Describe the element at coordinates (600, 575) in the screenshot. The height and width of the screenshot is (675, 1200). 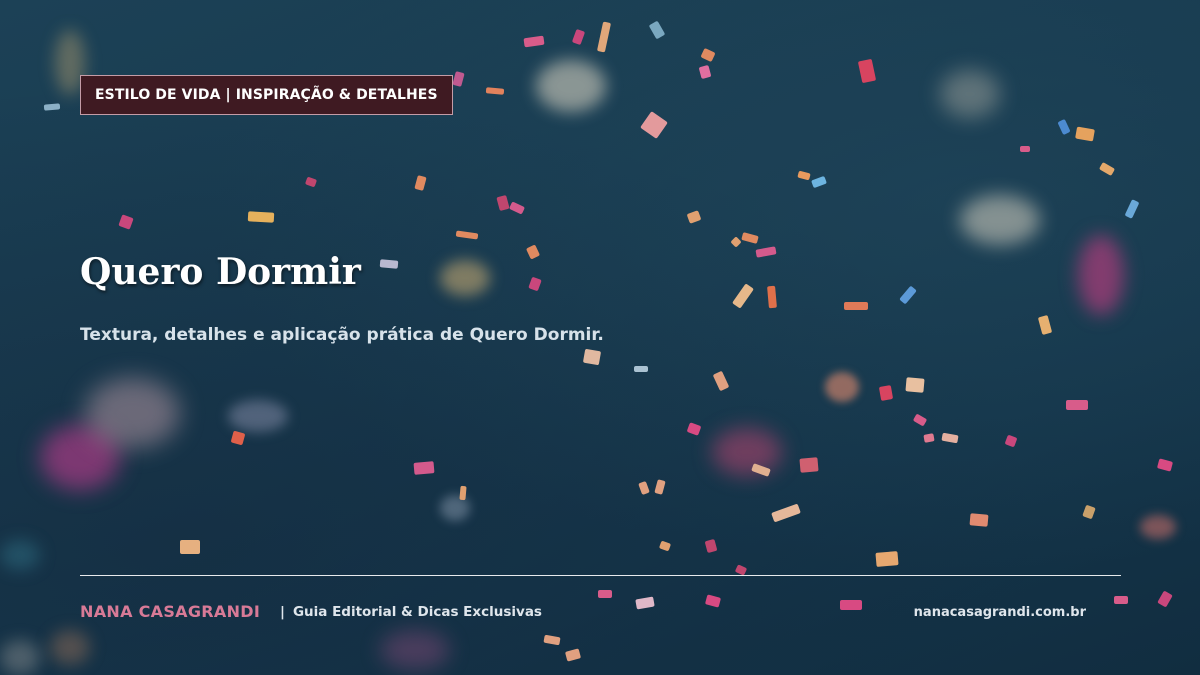
I see `footer-divider` at that location.